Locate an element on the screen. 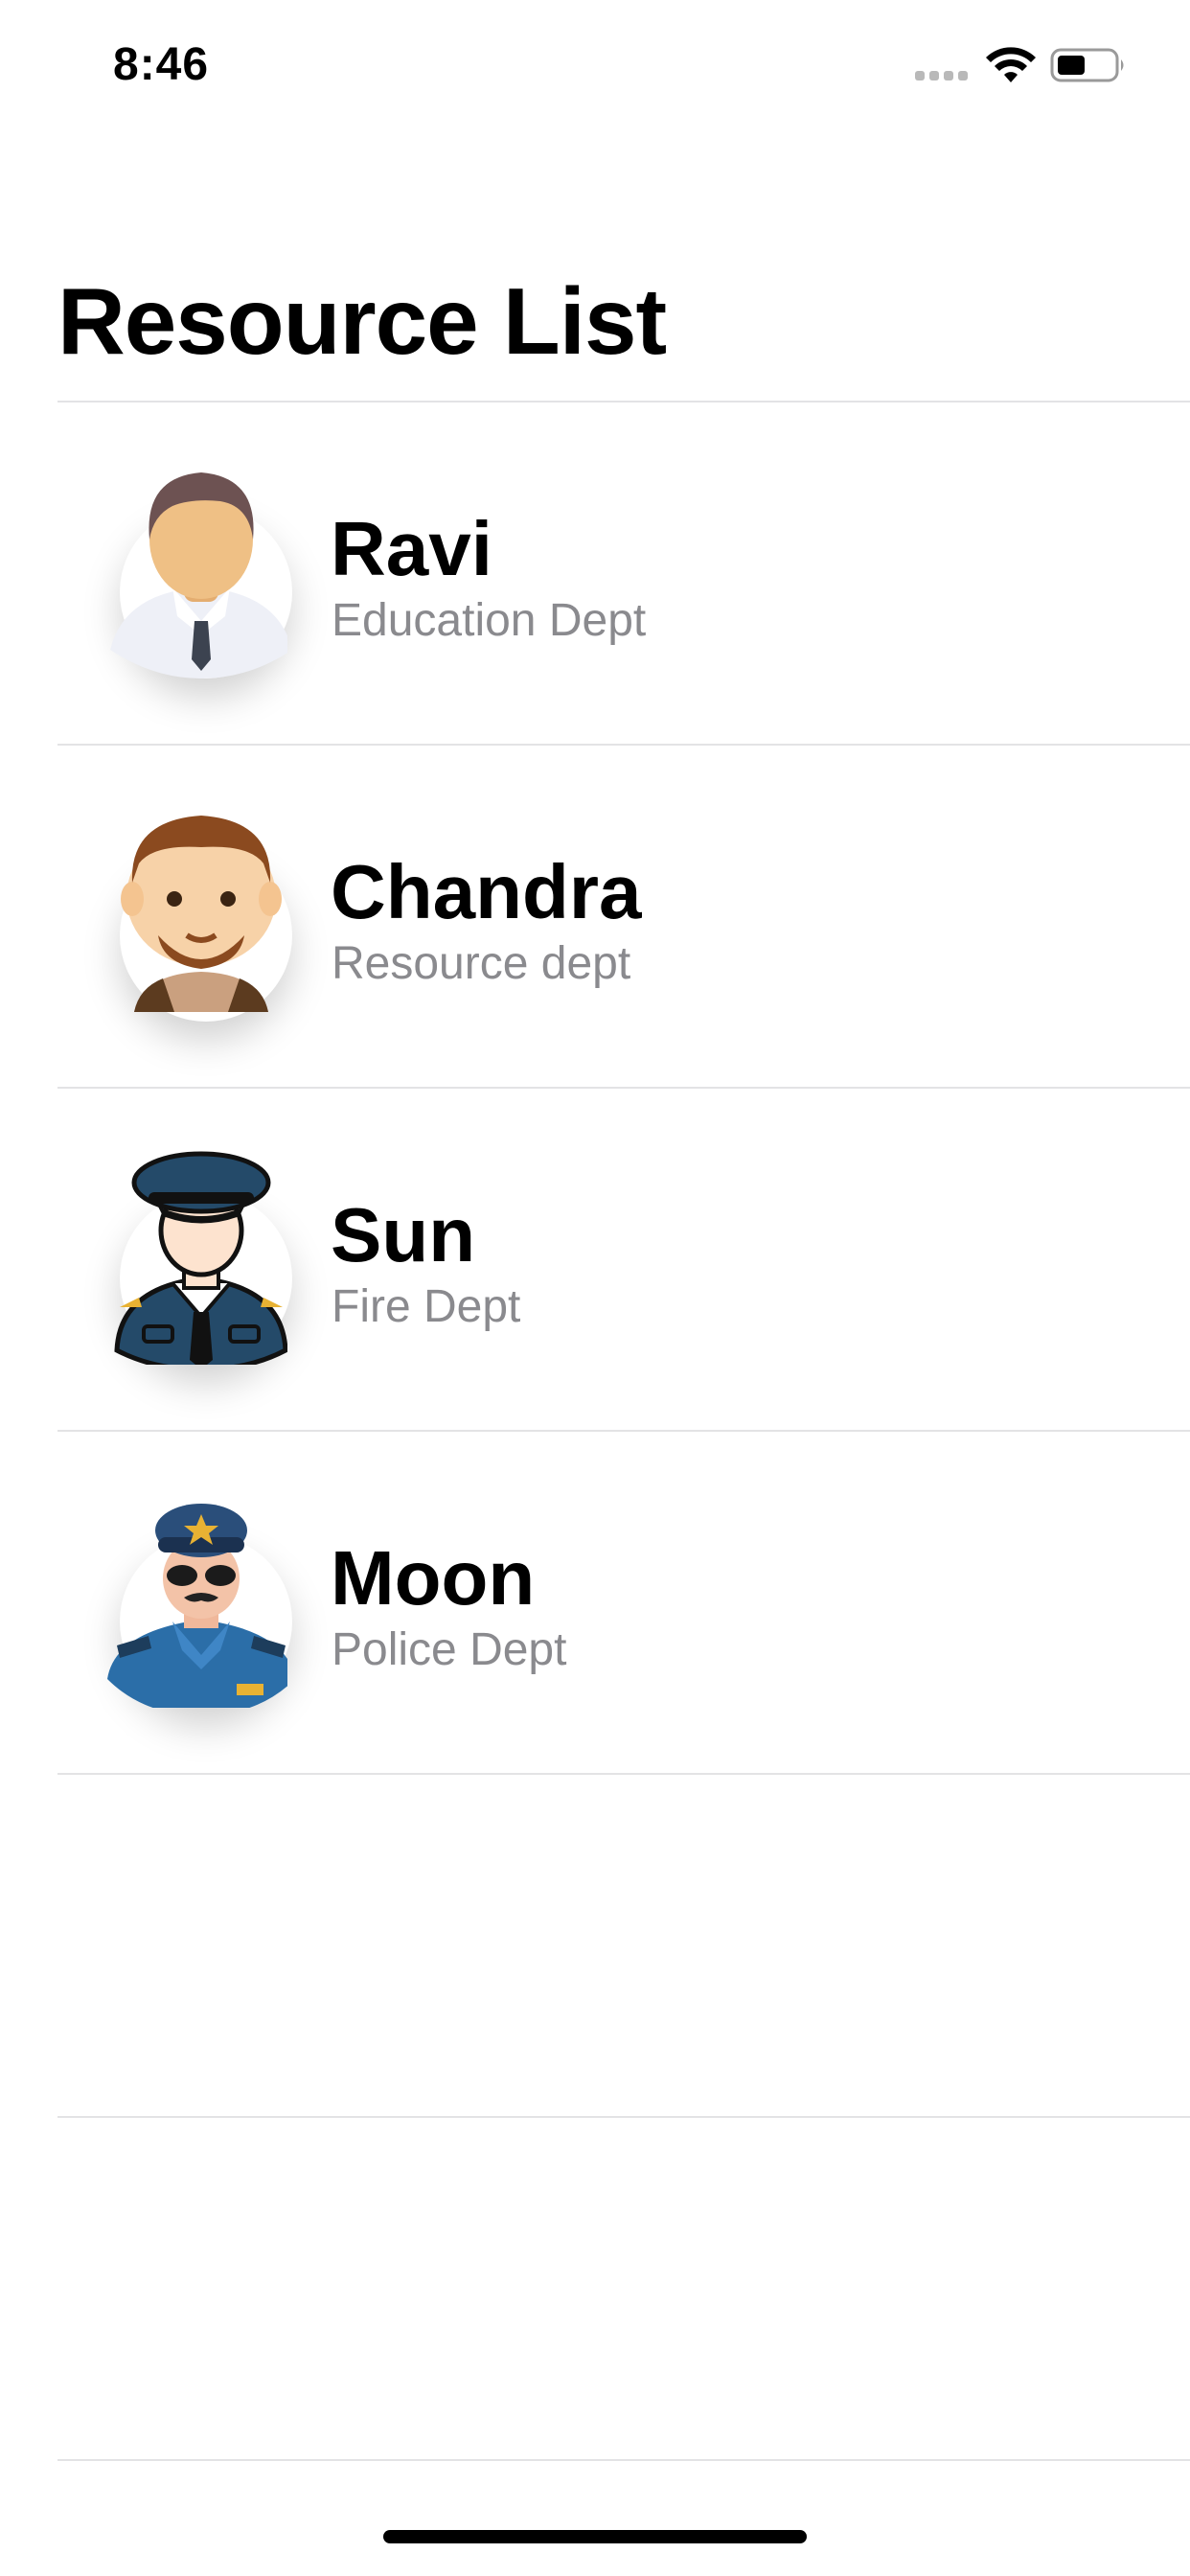 The width and height of the screenshot is (1190, 2576). list-item: Chandra Resource dept is located at coordinates (623, 916).